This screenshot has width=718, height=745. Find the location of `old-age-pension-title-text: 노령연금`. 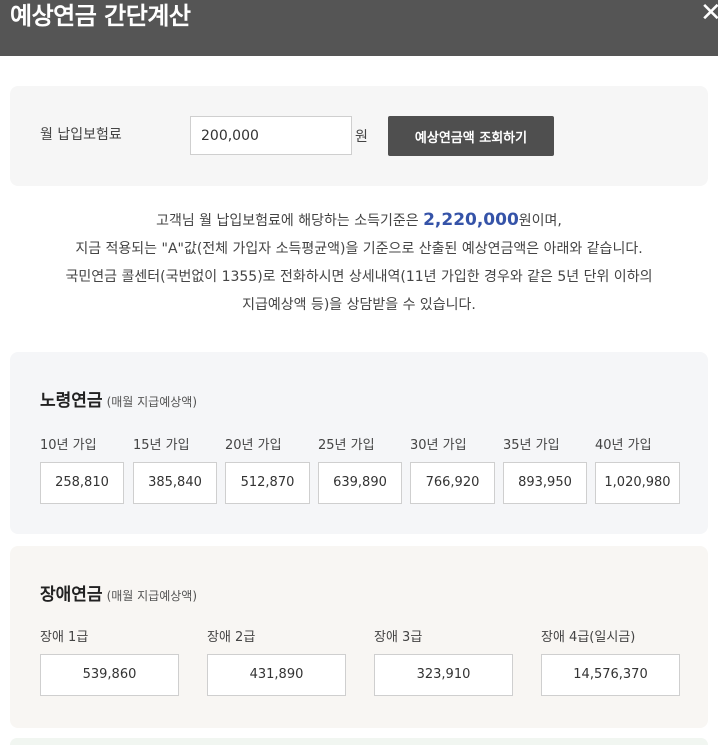

old-age-pension-title-text: 노령연금 is located at coordinates (71, 401).